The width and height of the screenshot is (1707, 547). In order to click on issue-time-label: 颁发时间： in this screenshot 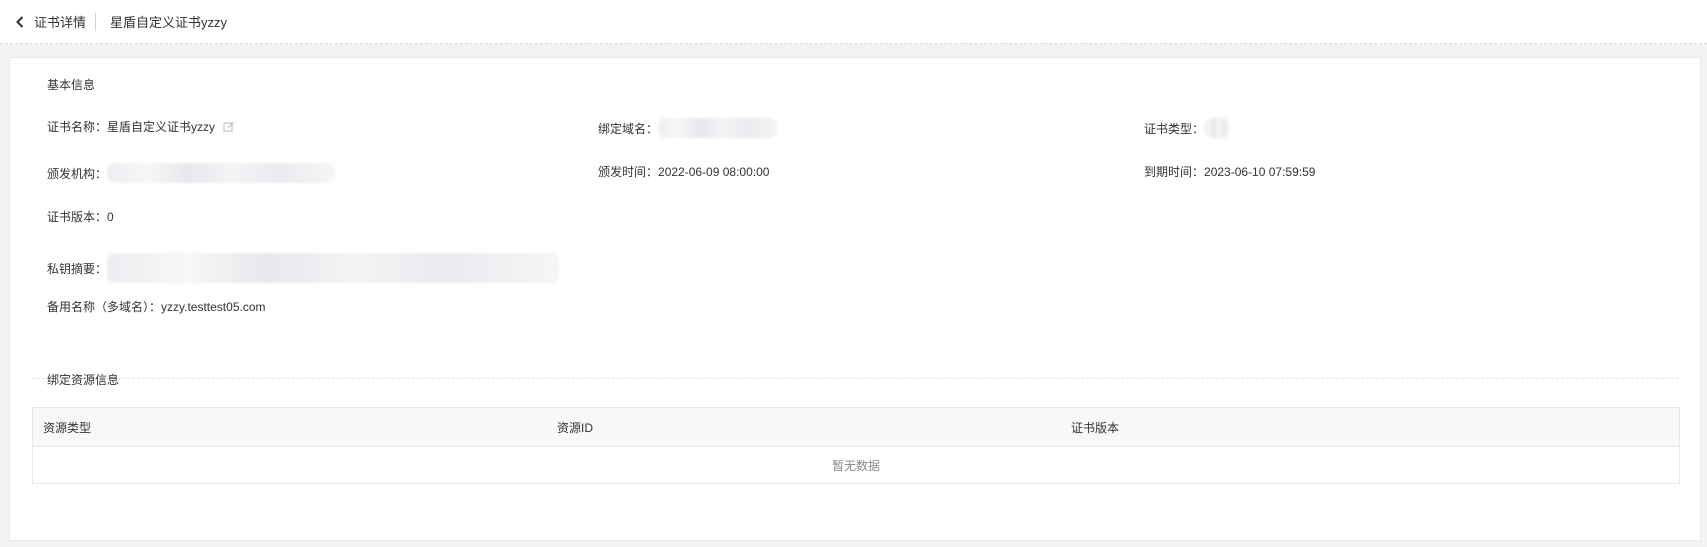, I will do `click(628, 172)`.